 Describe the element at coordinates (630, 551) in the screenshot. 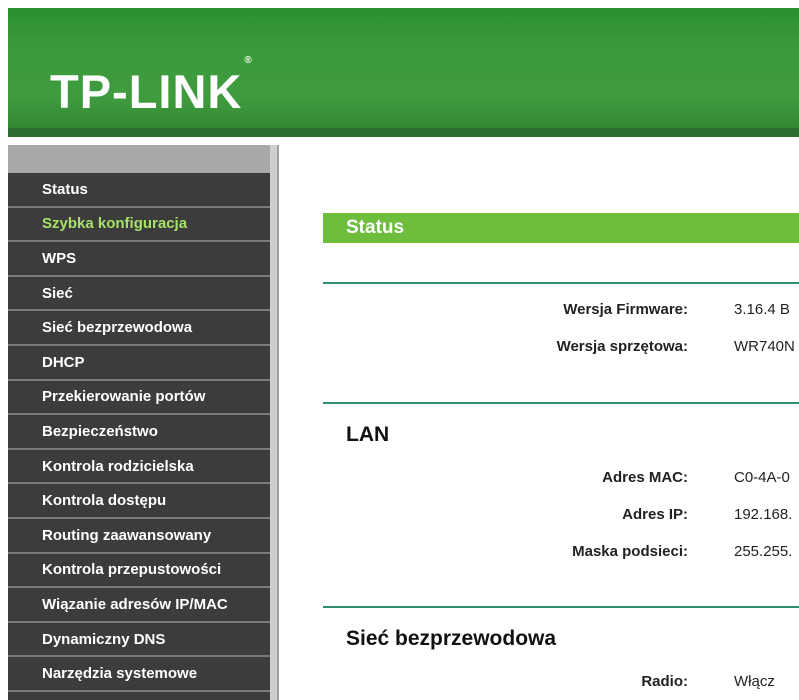

I see `mask-label: Maska podsieci:` at that location.